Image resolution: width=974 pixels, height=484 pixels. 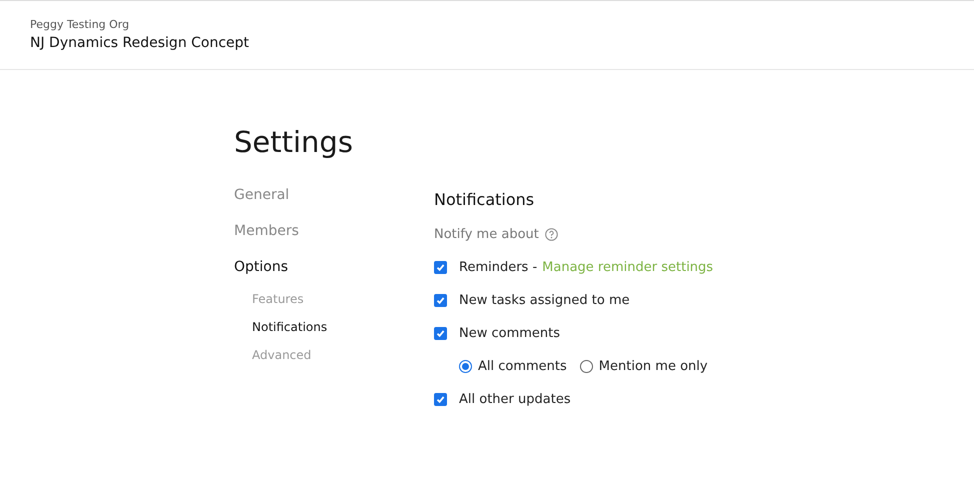 I want to click on sidebar-item: Members, so click(x=334, y=239).